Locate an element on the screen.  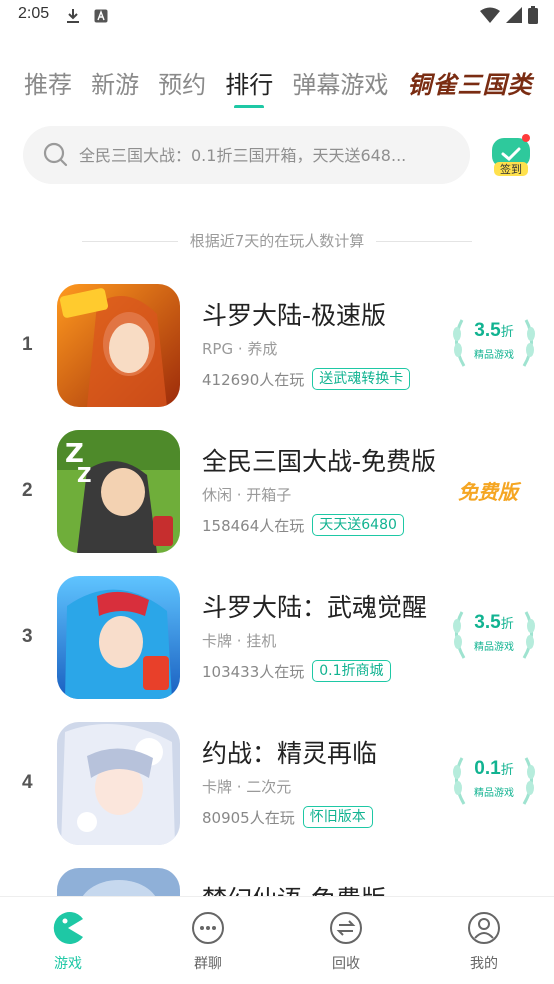
nav-recycle: 回收 is located at coordinates (346, 942).